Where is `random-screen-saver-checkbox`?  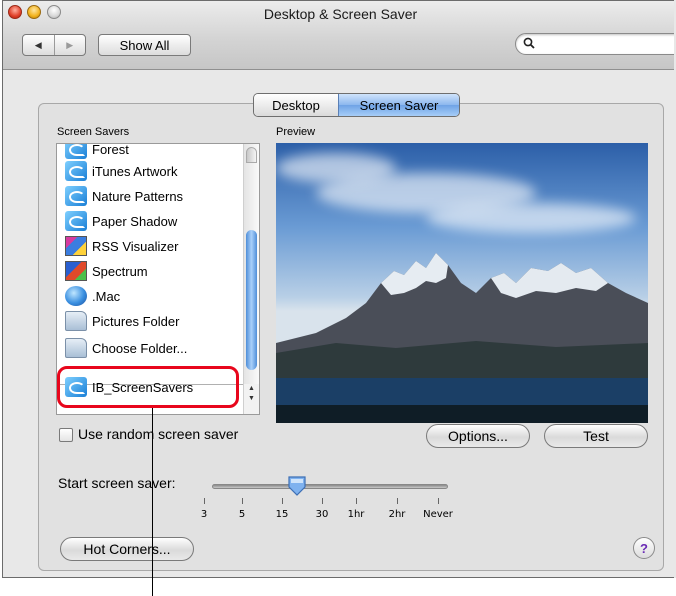 random-screen-saver-checkbox is located at coordinates (66, 435).